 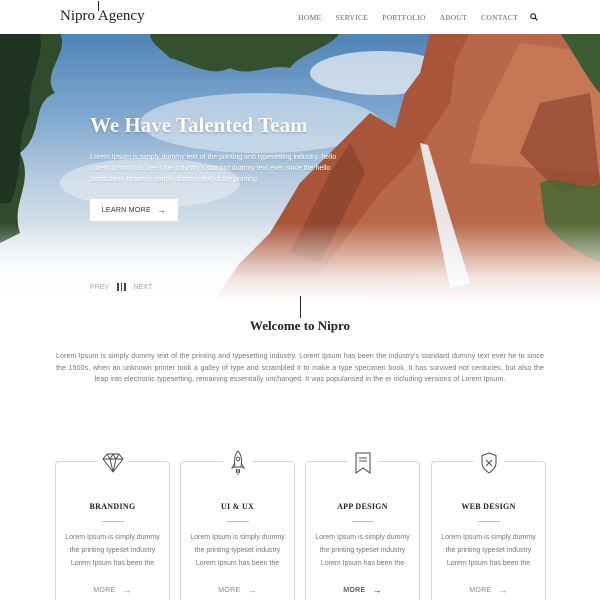 What do you see at coordinates (309, 17) in the screenshot?
I see `nav-home: HOME` at bounding box center [309, 17].